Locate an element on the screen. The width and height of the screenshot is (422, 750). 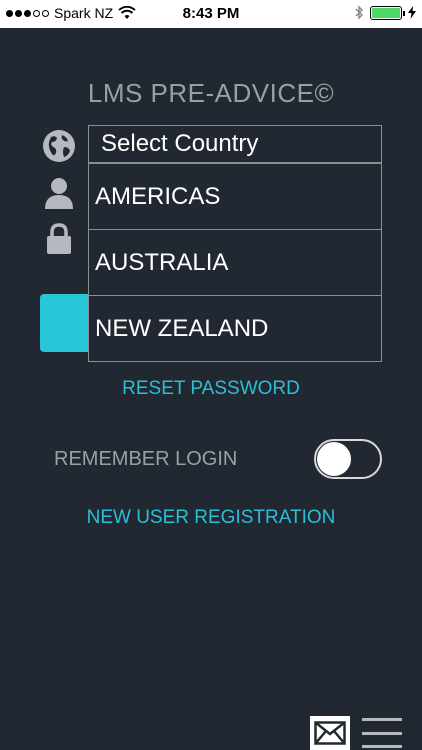
mail-button is located at coordinates (330, 733).